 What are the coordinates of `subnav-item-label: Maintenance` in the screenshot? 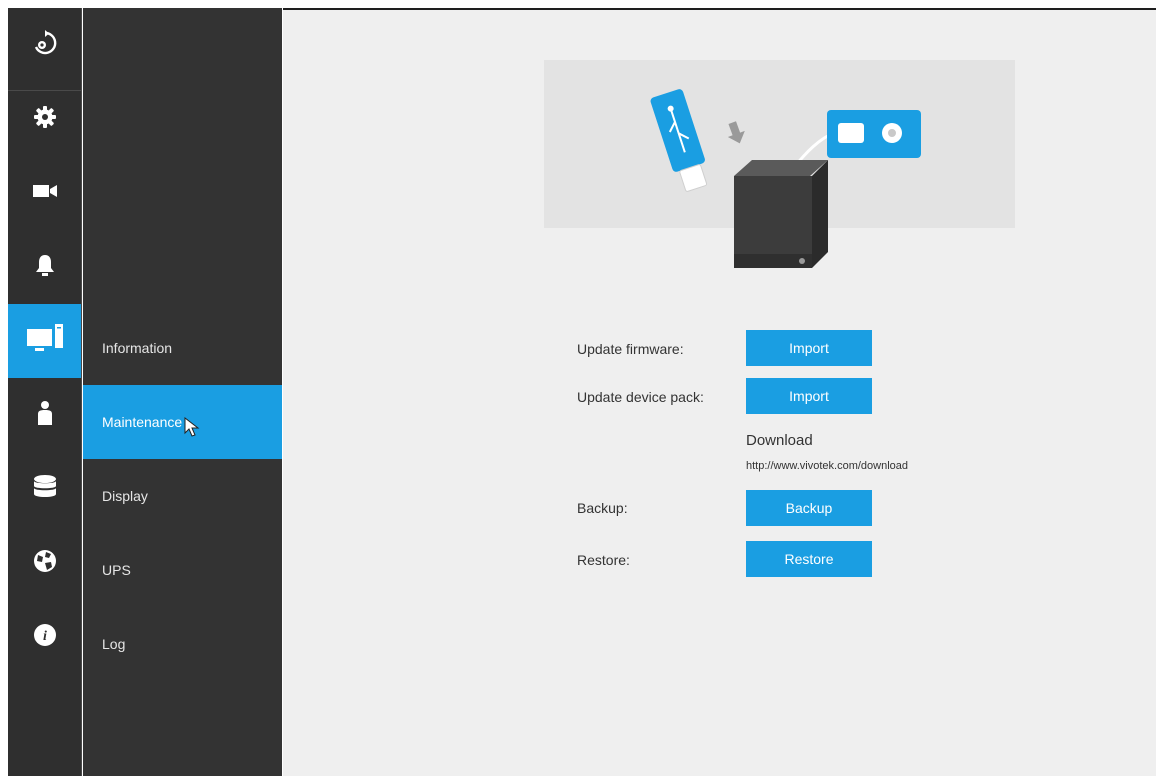 It's located at (142, 422).